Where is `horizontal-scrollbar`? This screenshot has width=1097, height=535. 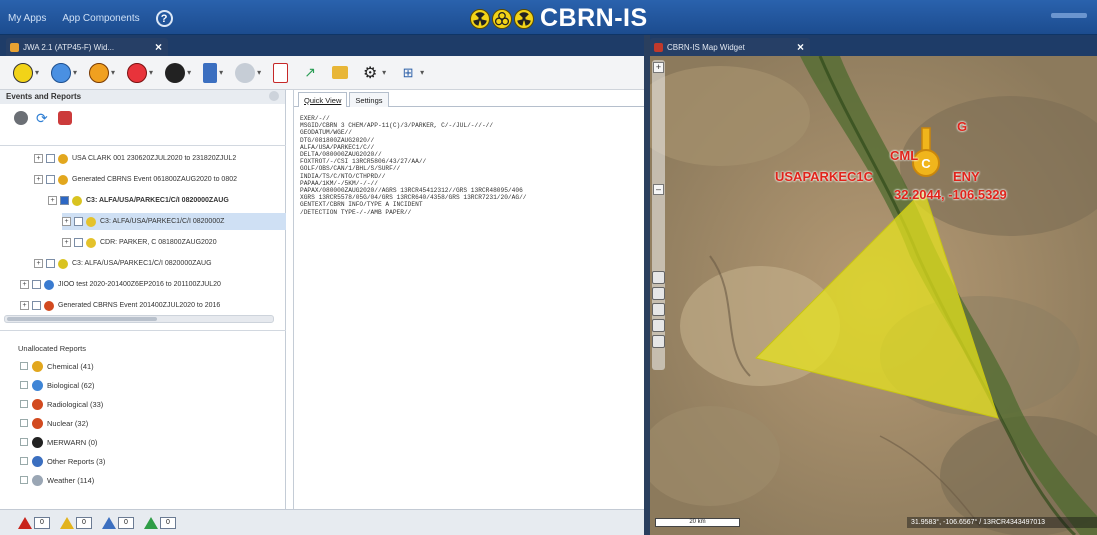
horizontal-scrollbar is located at coordinates (139, 319).